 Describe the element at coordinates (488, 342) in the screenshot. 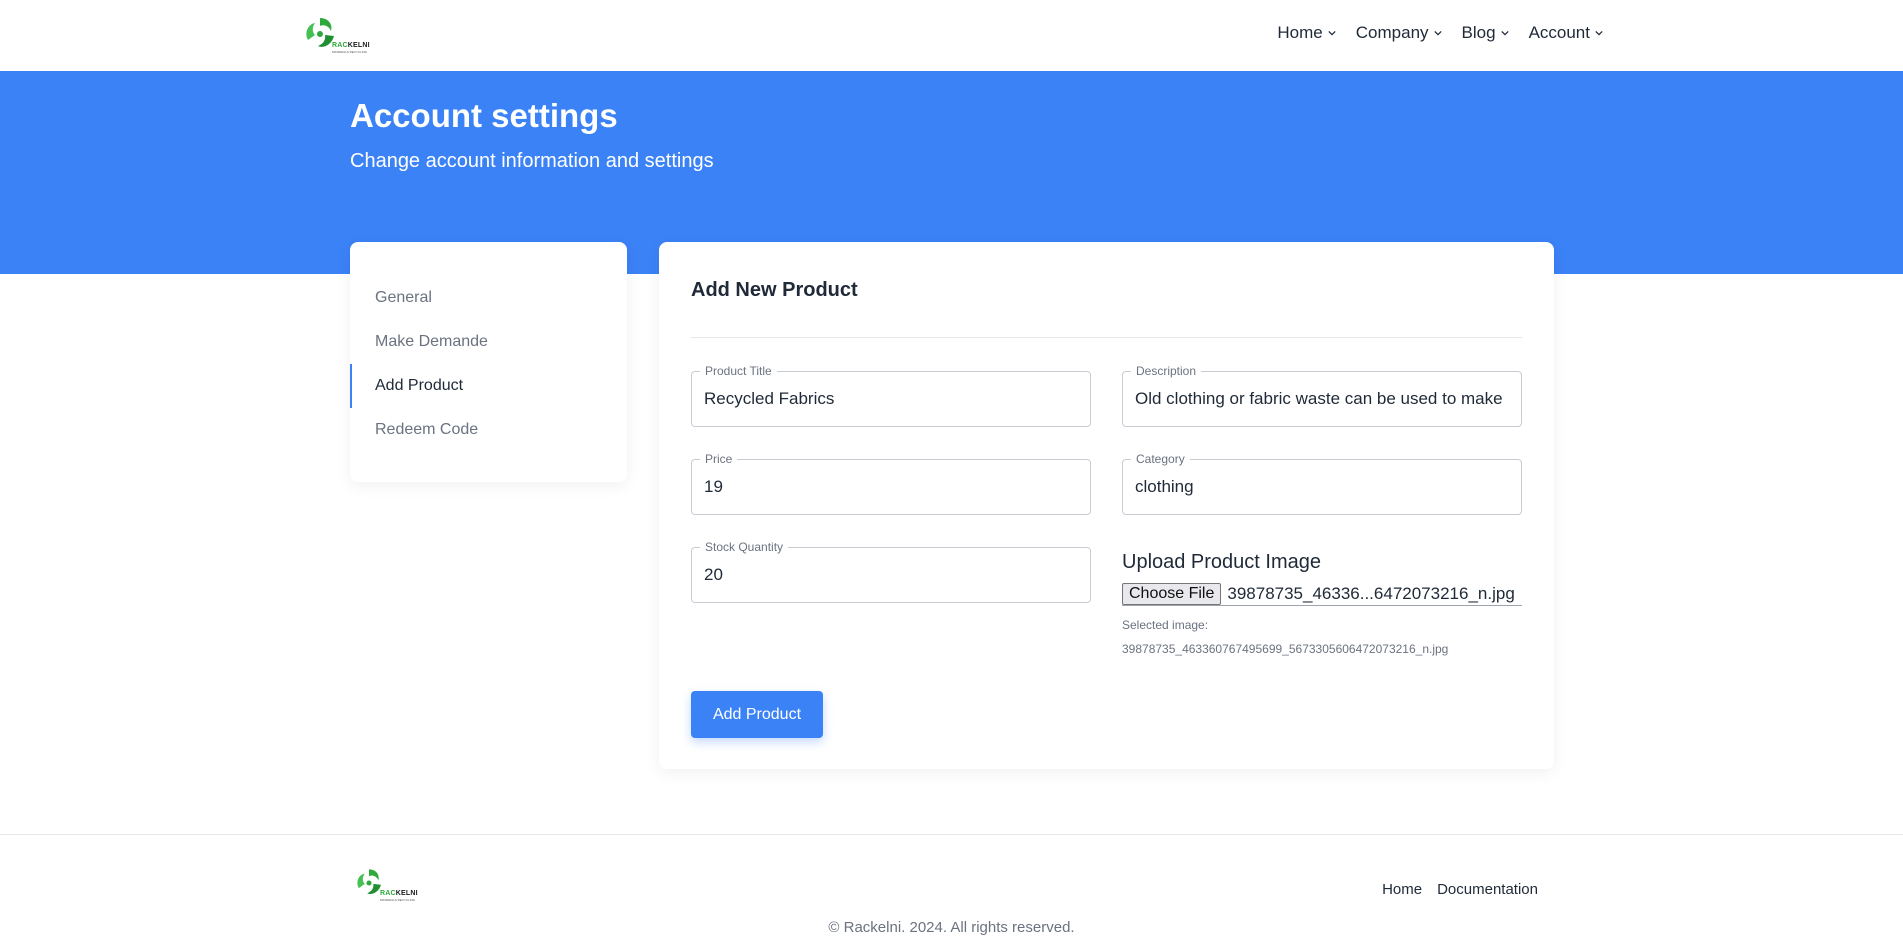

I see `sidebar-item-make-demande: Make Demande` at that location.